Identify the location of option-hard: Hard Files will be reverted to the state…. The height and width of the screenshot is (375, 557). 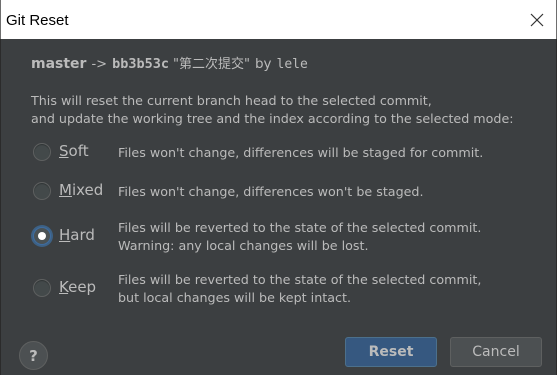
(291, 240).